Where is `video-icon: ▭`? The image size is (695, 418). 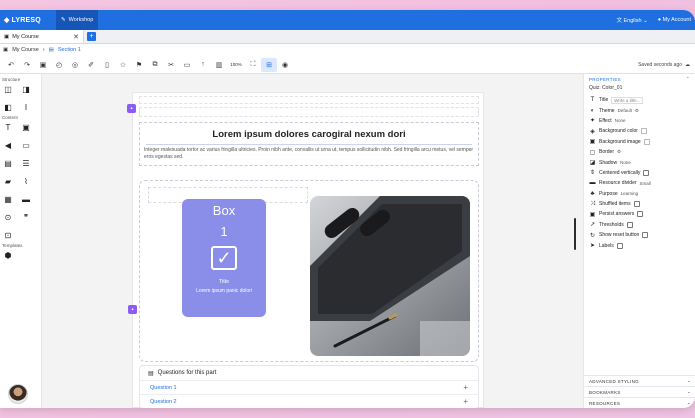 video-icon: ▭ is located at coordinates (26, 145).